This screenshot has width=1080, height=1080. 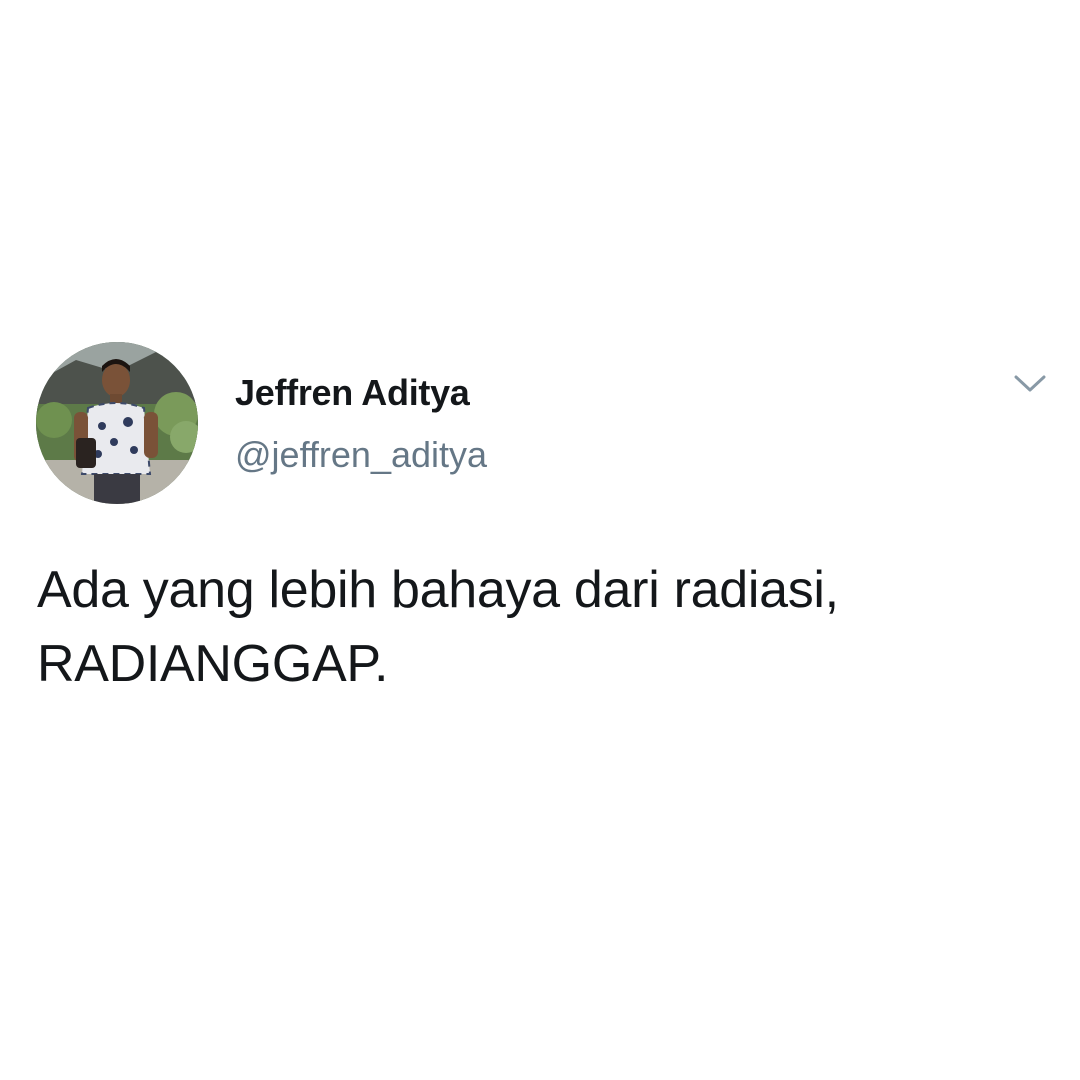 What do you see at coordinates (361, 455) in the screenshot?
I see `username-handle: @jeffren_aditya` at bounding box center [361, 455].